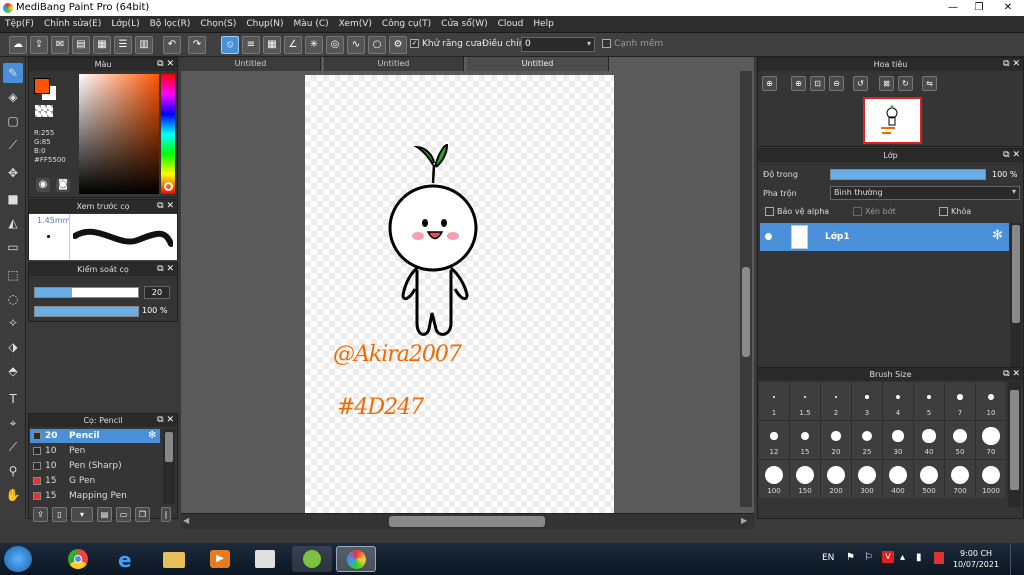 Image resolution: width=1024 pixels, height=575 pixels. I want to click on brush-size-cell: 200, so click(836, 479).